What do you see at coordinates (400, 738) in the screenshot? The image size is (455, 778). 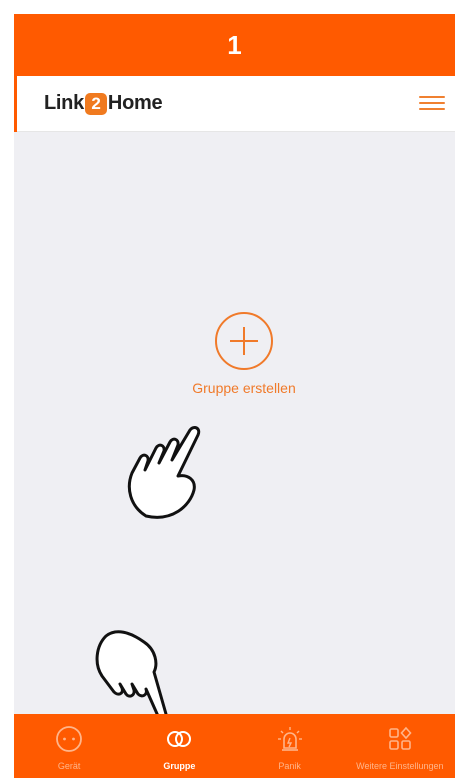 I see `grid-settings-icon` at bounding box center [400, 738].